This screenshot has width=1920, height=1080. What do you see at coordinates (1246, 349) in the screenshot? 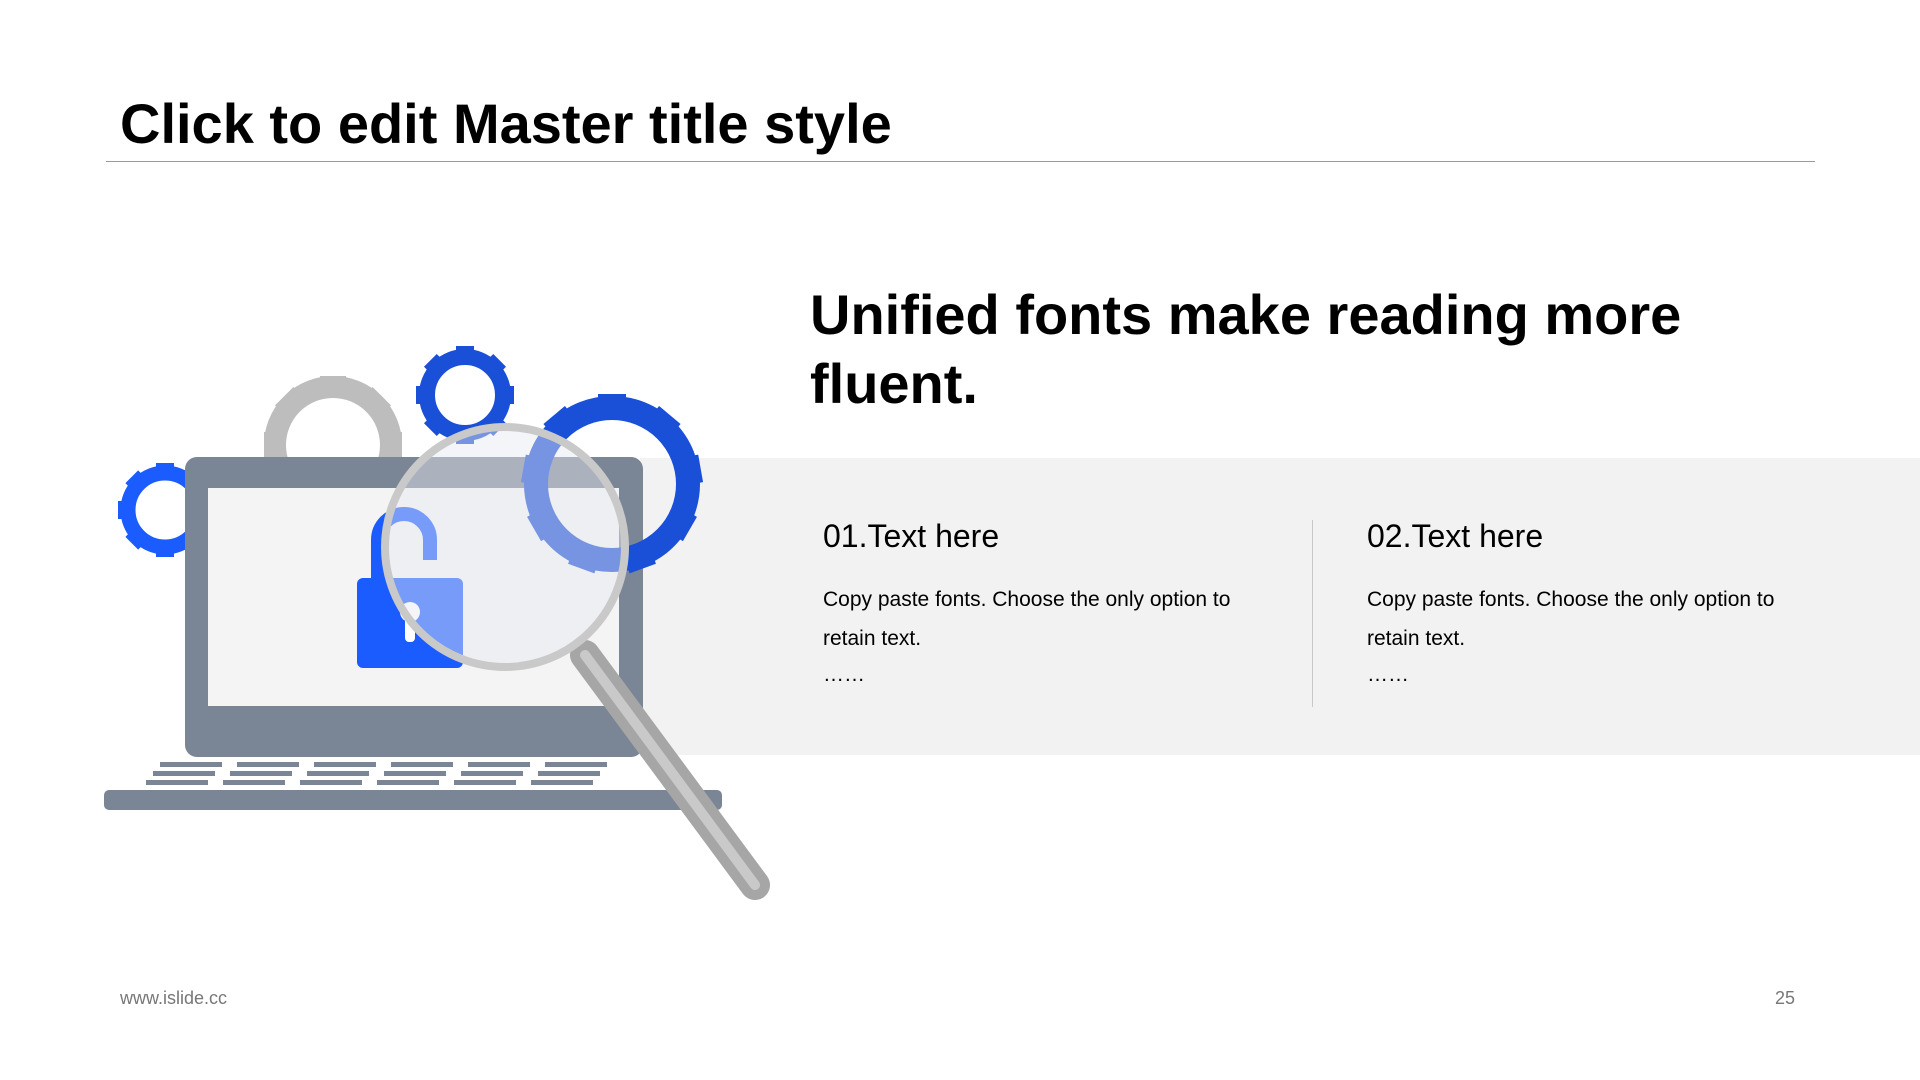
I see `headline: Unified fonts make reading more fluent.` at bounding box center [1246, 349].